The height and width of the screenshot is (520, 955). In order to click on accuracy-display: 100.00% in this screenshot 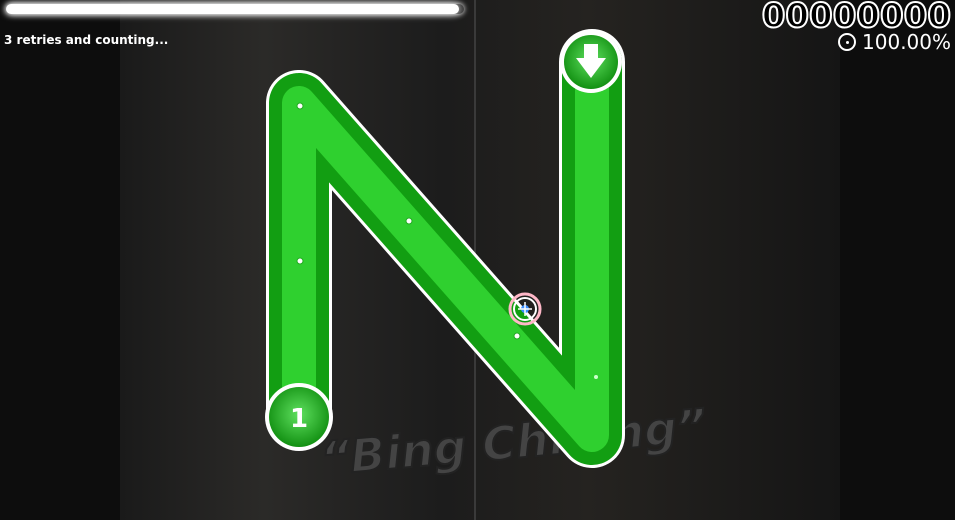, I will do `click(894, 42)`.